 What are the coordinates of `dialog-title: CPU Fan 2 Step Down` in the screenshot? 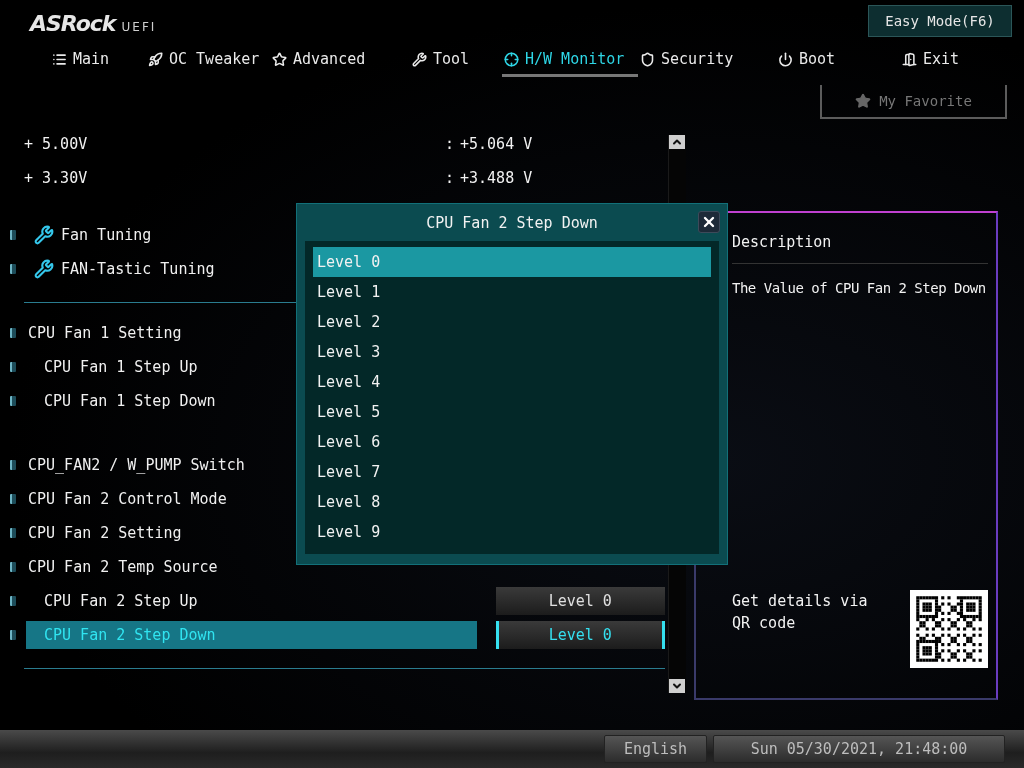 It's located at (512, 222).